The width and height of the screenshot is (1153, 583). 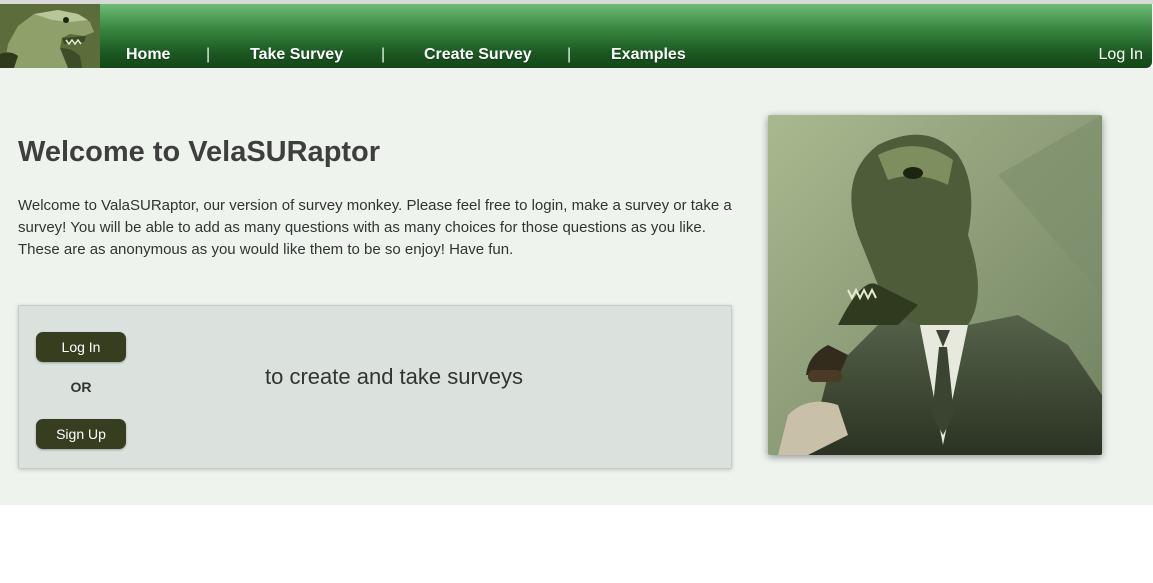 What do you see at coordinates (576, 36) in the screenshot?
I see `top-navbar` at bounding box center [576, 36].